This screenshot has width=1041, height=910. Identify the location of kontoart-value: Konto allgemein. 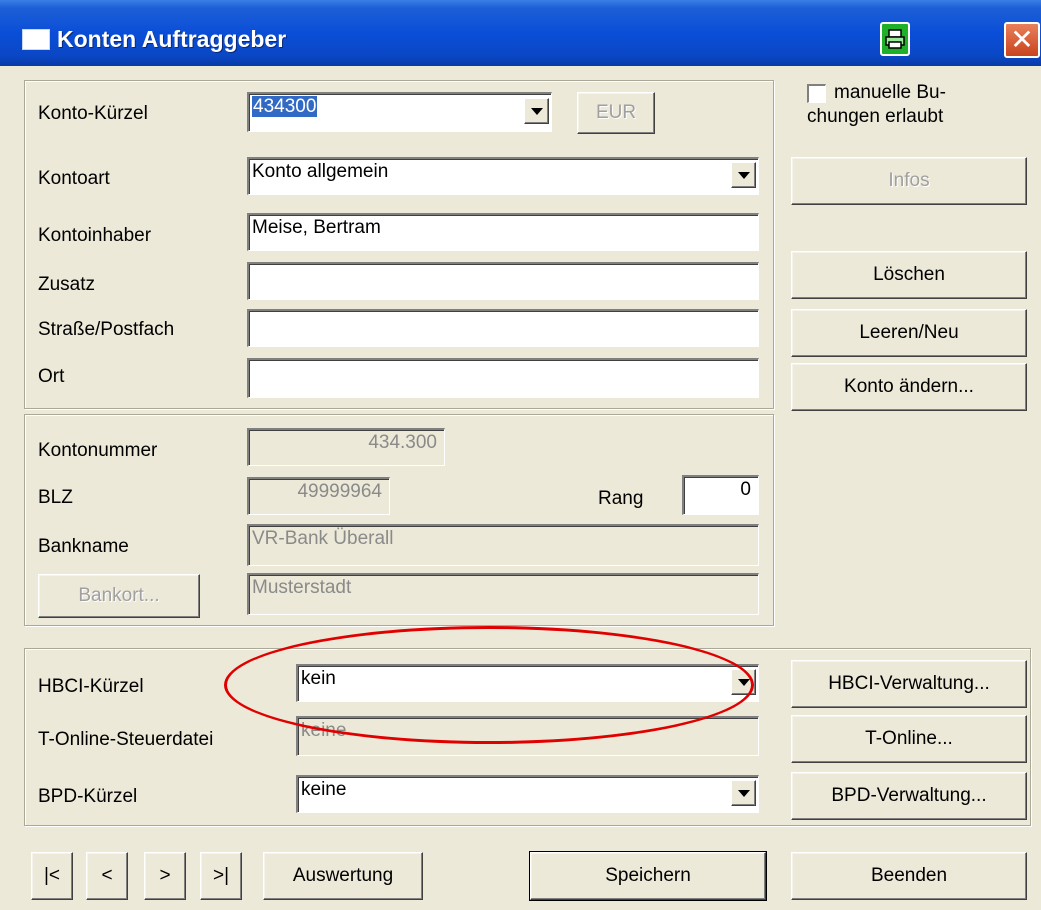
(320, 171).